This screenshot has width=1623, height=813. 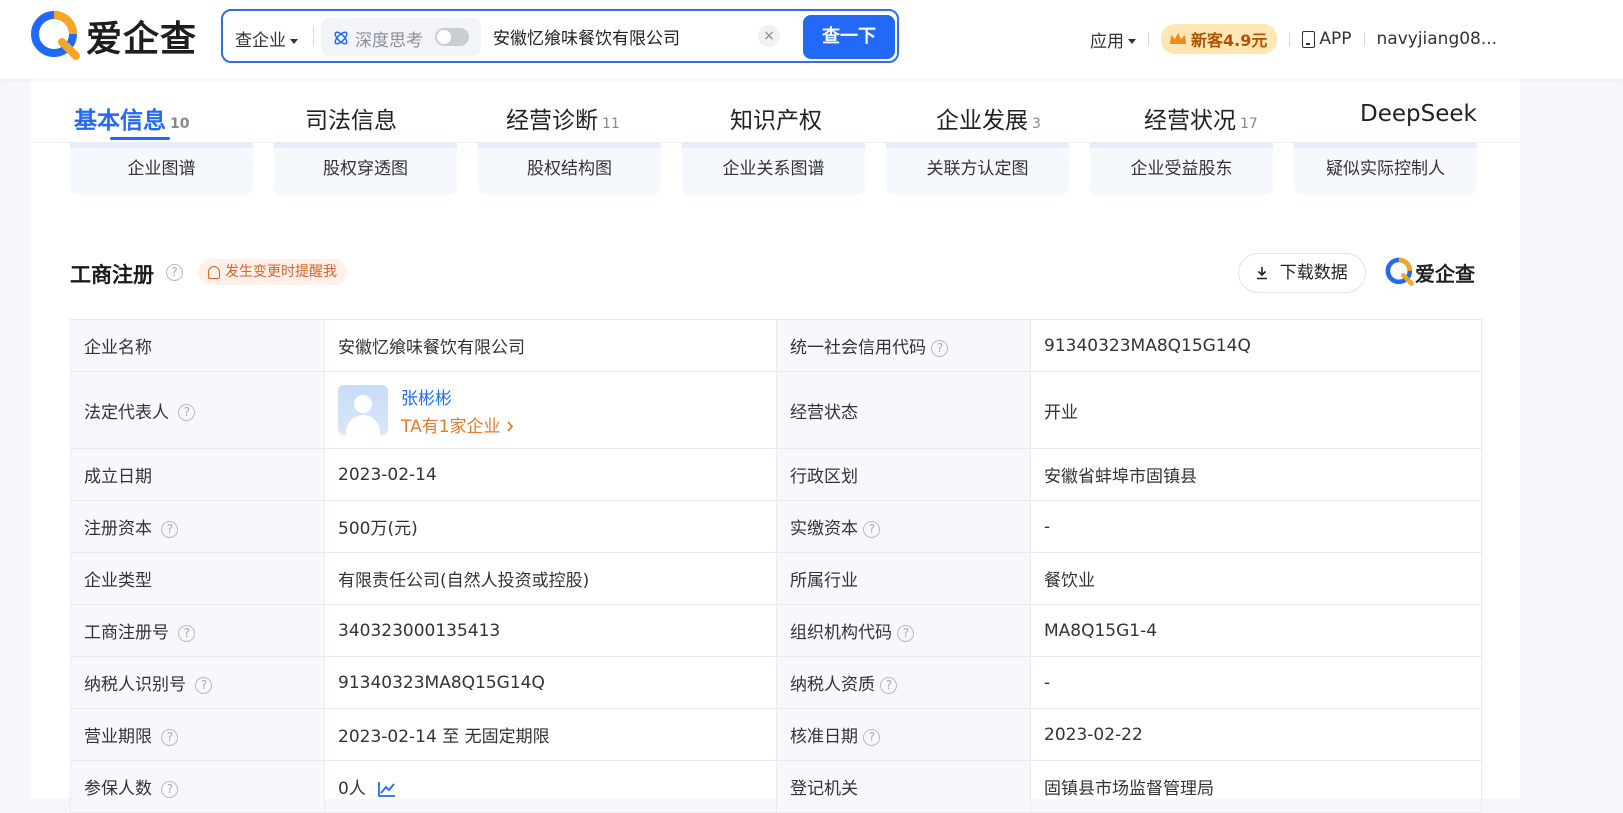 What do you see at coordinates (563, 118) in the screenshot?
I see `tab-diagnosis: 经营诊断 11` at bounding box center [563, 118].